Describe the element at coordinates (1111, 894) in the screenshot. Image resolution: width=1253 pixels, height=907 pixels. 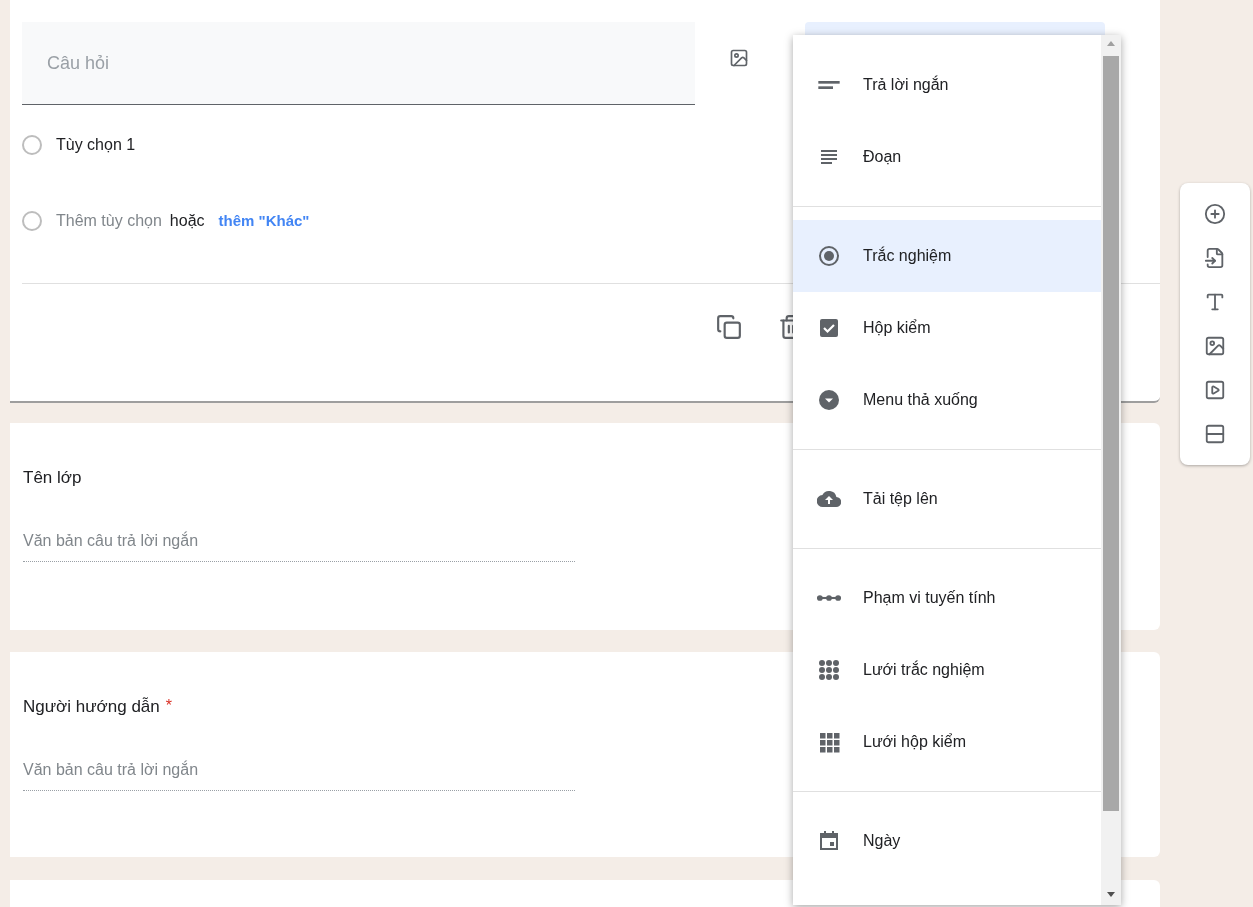
I see `scroll-down-icon` at that location.